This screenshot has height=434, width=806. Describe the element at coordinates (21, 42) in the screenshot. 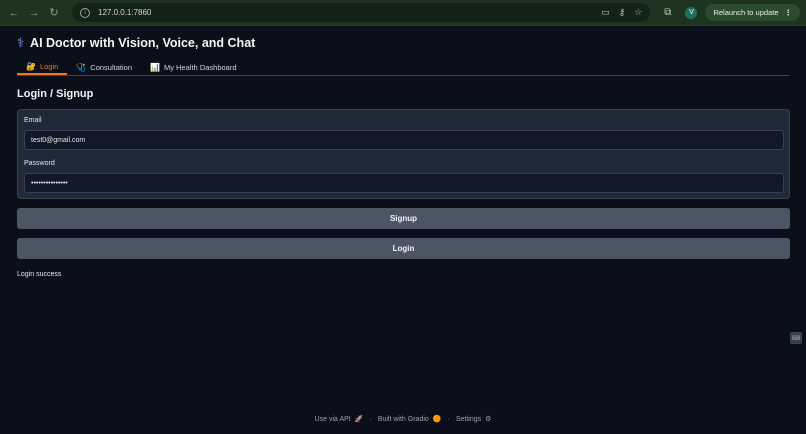

I see `stethoscope-icon: ⚕` at that location.